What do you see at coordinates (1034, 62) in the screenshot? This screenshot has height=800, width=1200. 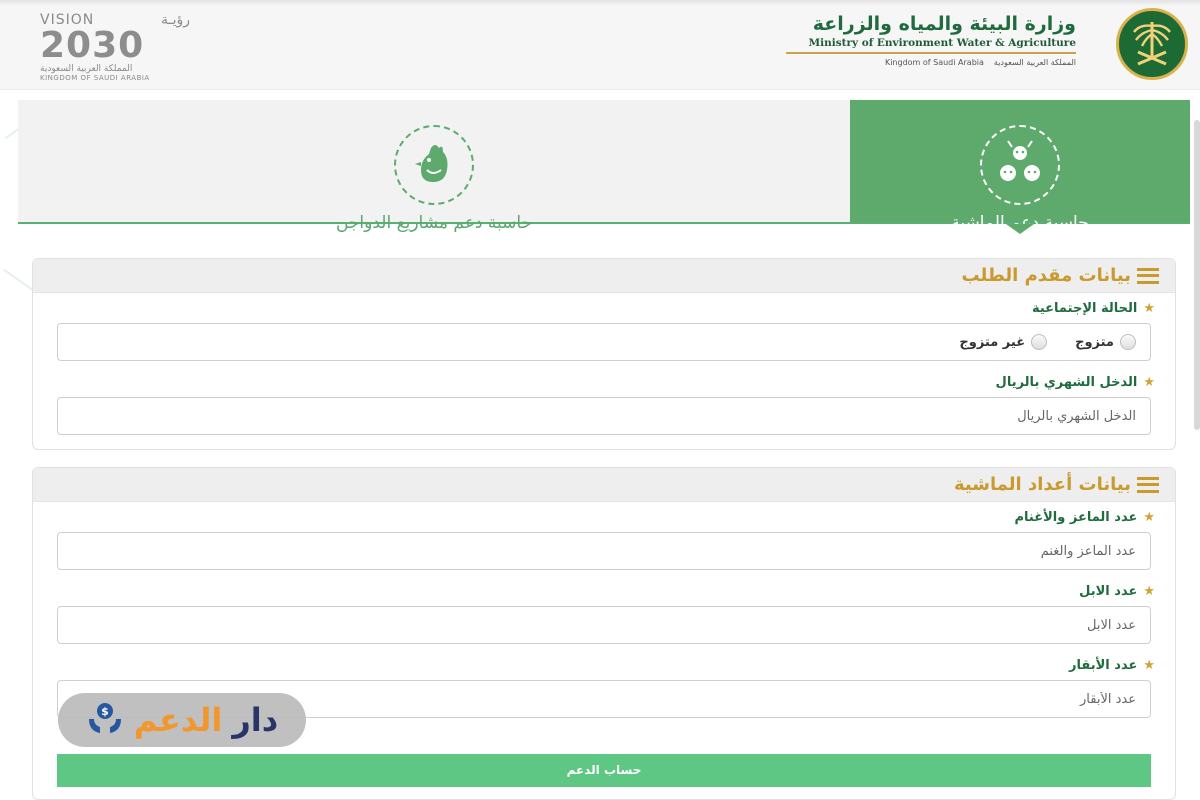 I see `ministry-kingdom-ar: المملكة العربية السعودية` at bounding box center [1034, 62].